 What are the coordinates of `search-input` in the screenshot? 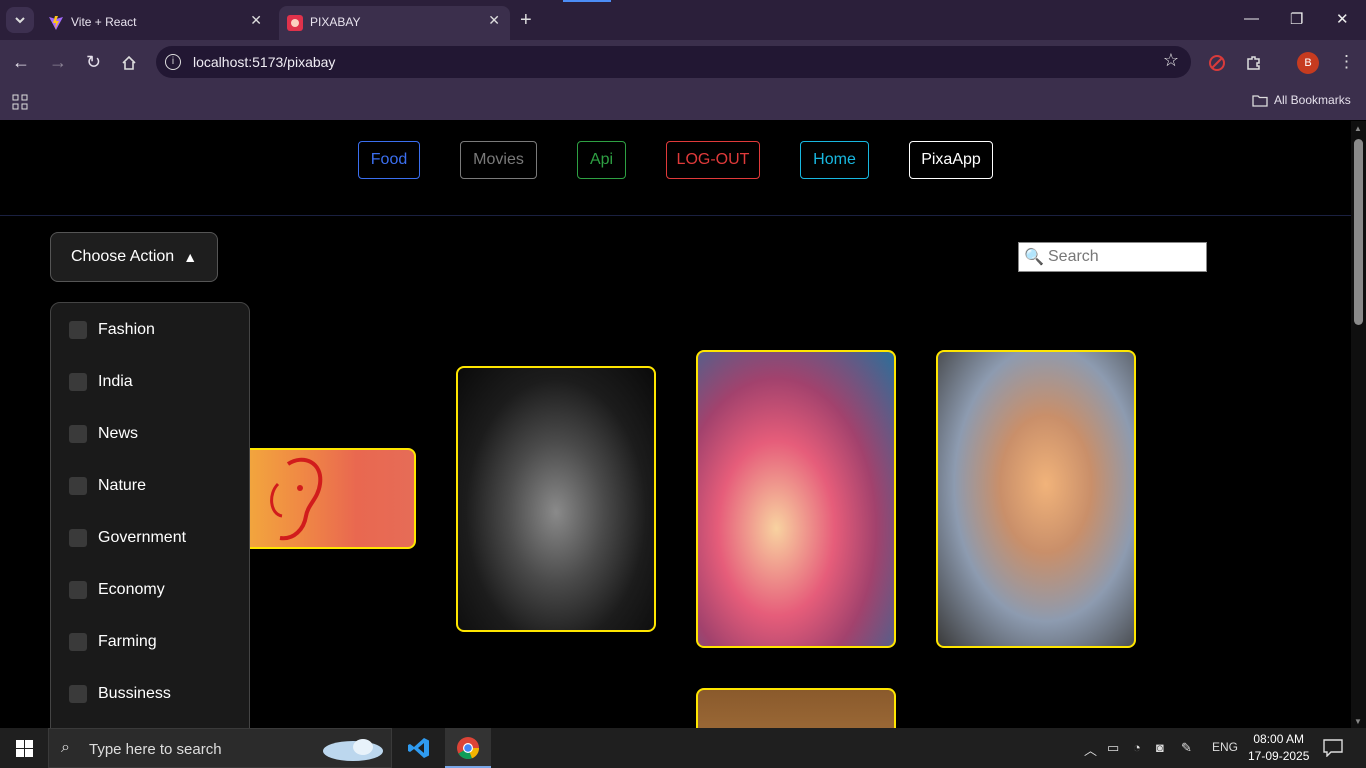 It's located at (1123, 257).